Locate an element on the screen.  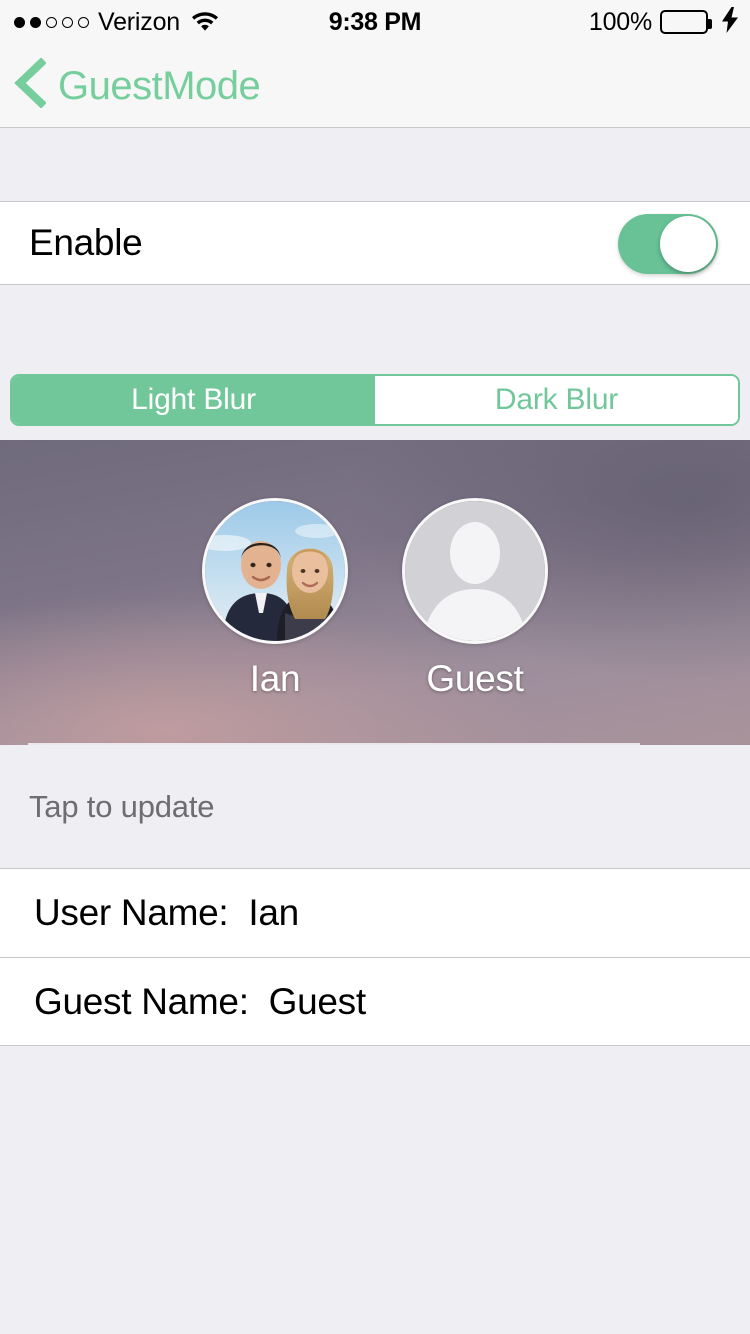
toggle-knob is located at coordinates (688, 244).